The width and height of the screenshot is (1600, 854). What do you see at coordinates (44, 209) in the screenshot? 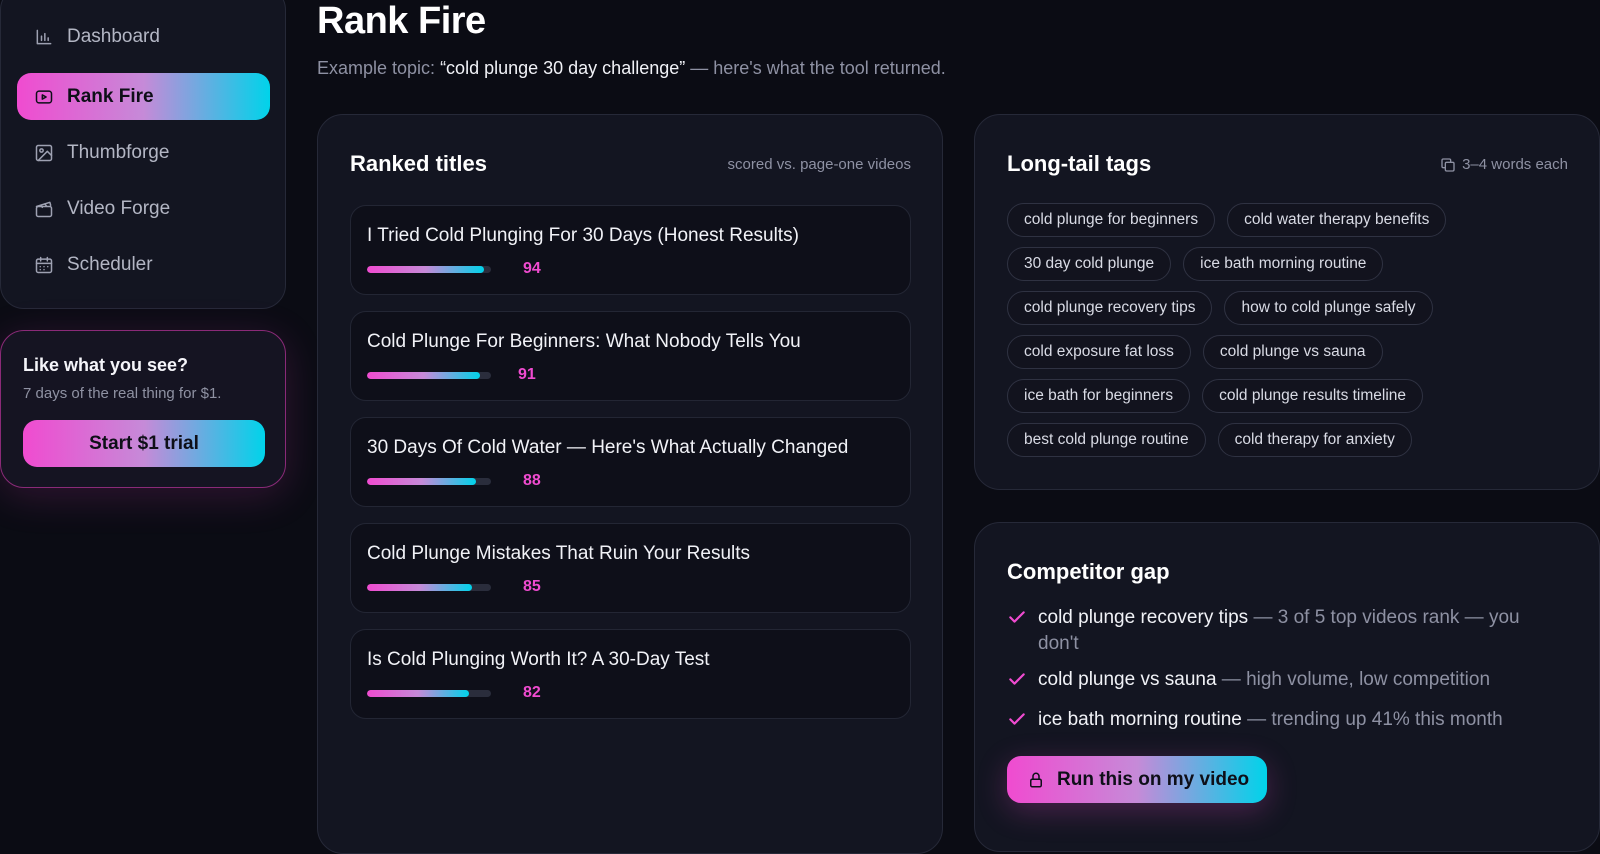
I see `clapperboard-icon` at bounding box center [44, 209].